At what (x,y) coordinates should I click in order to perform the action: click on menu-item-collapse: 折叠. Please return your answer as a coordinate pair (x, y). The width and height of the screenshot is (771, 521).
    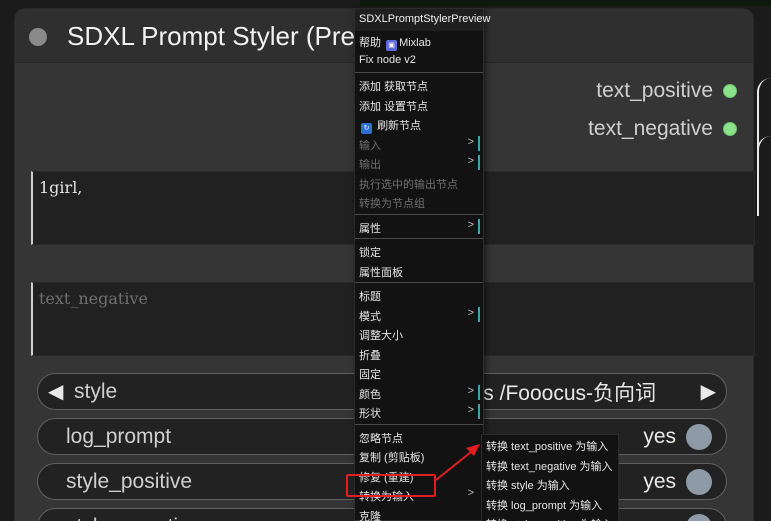
    Looking at the image, I should click on (419, 354).